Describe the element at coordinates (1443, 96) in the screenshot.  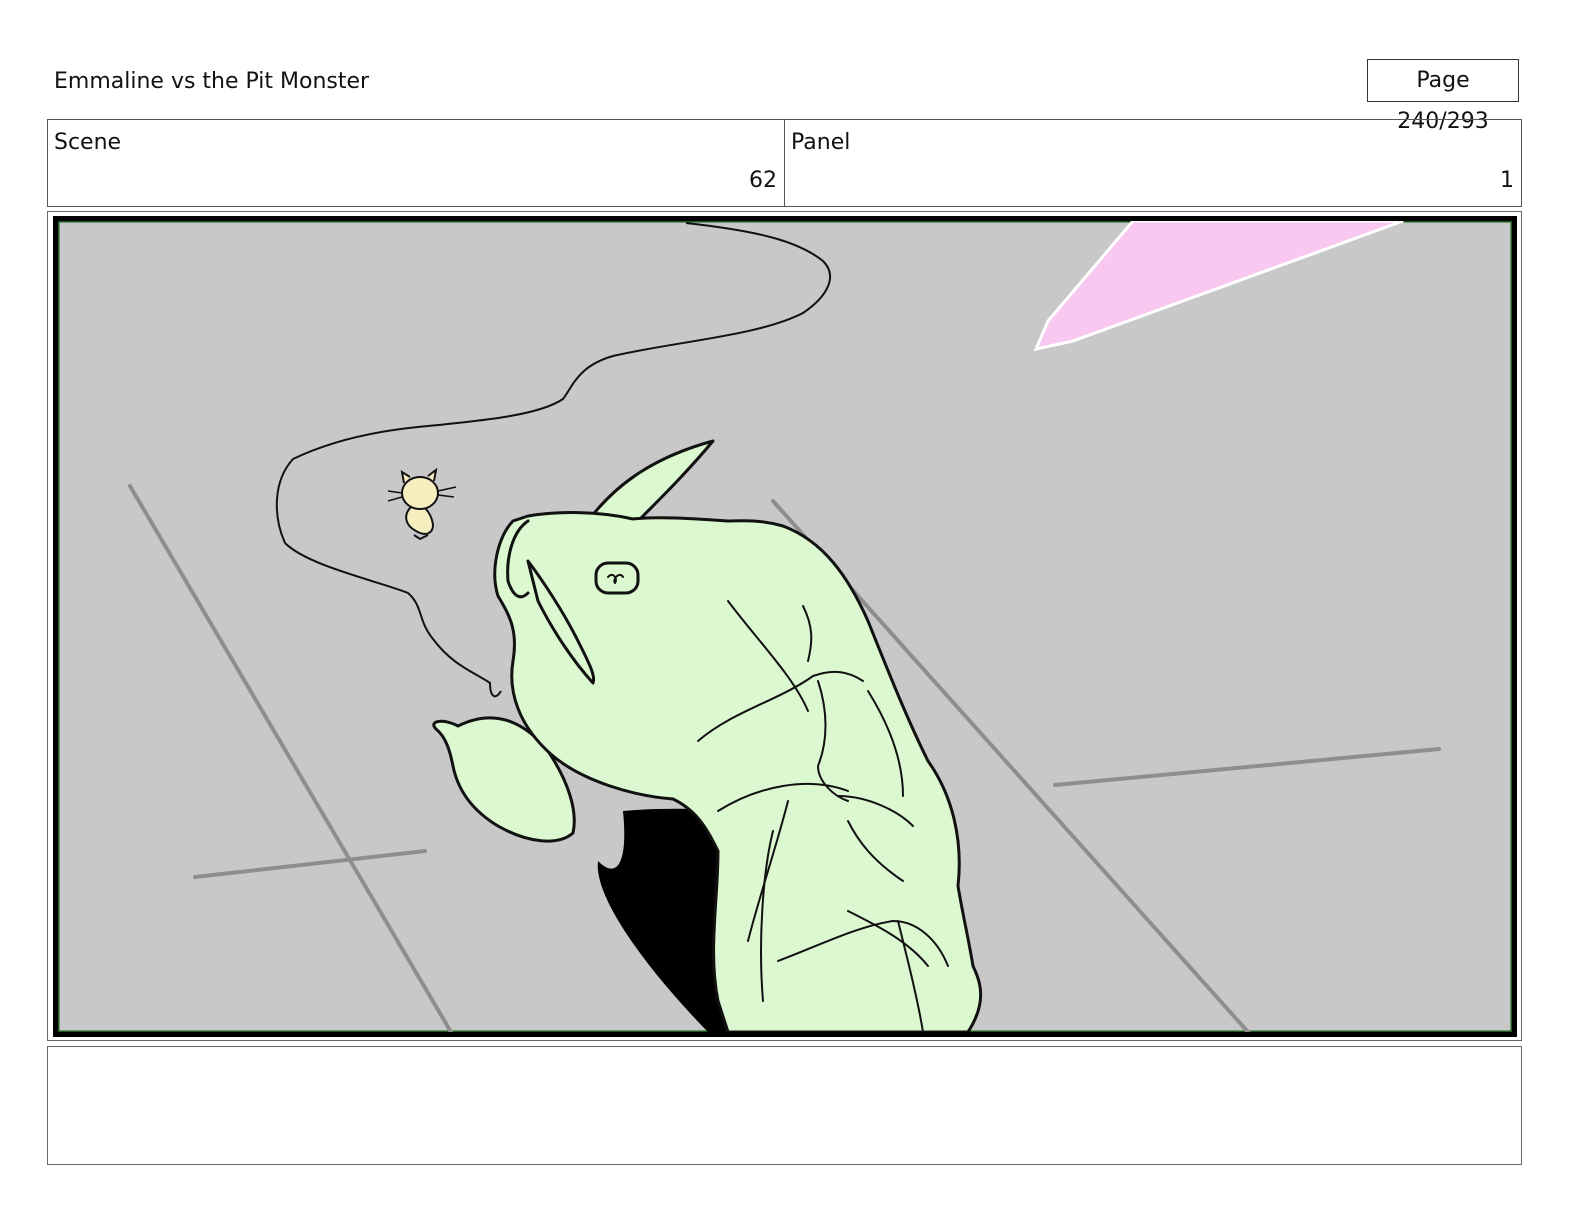
I see `page-number: Page 240/293` at that location.